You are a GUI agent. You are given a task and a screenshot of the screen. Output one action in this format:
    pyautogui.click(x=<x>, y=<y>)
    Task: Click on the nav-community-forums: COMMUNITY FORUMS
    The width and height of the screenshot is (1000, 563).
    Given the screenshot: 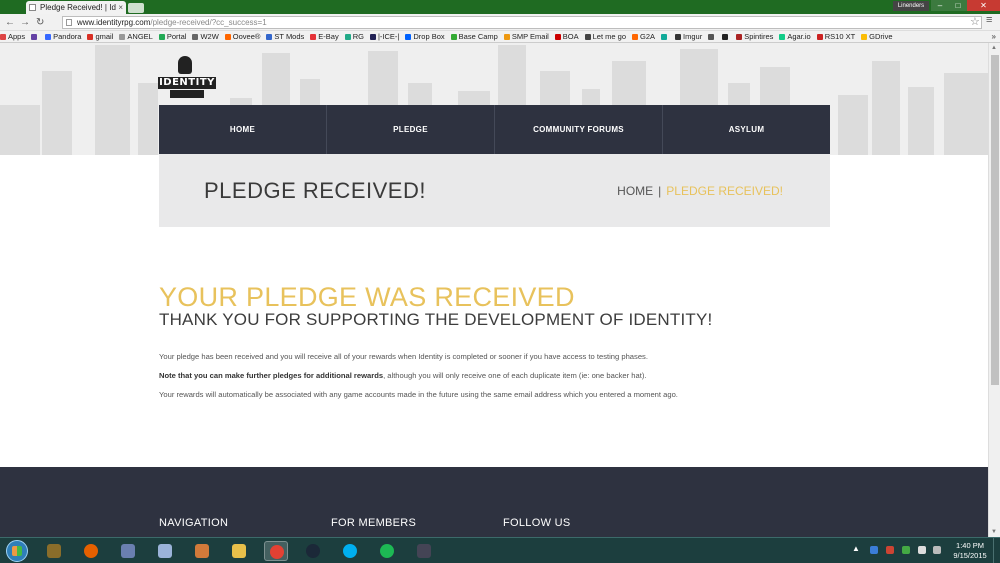 What is the action you would take?
    pyautogui.click(x=579, y=129)
    